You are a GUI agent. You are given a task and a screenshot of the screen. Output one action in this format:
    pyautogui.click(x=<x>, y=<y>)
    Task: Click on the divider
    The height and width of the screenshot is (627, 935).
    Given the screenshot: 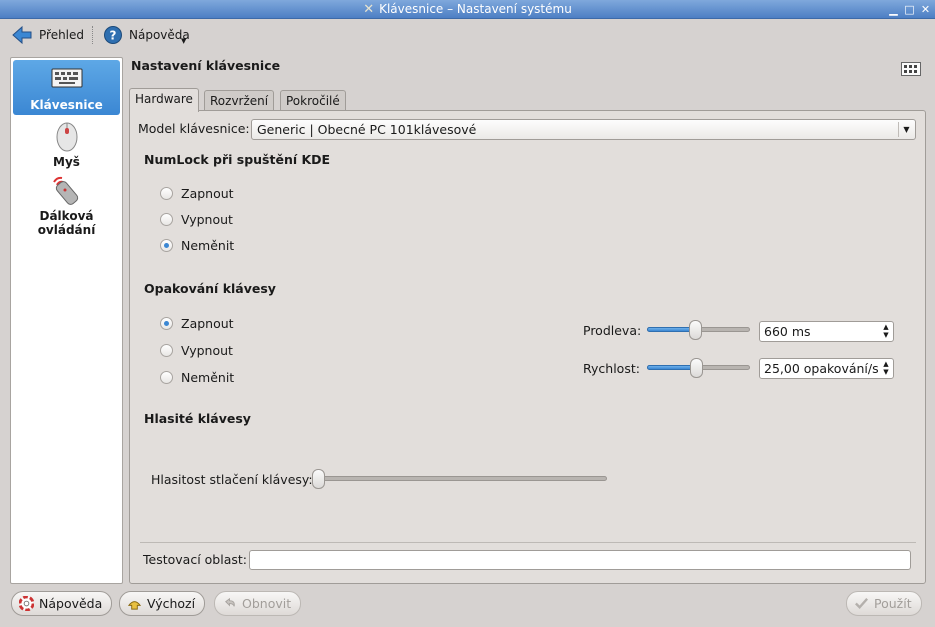 What is the action you would take?
    pyautogui.click(x=528, y=542)
    